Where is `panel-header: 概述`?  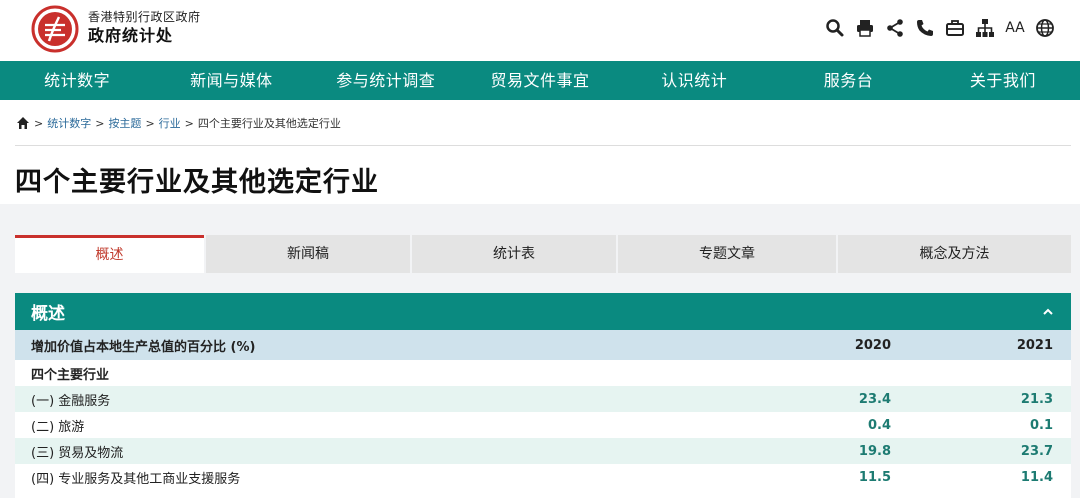
panel-header: 概述 is located at coordinates (543, 311).